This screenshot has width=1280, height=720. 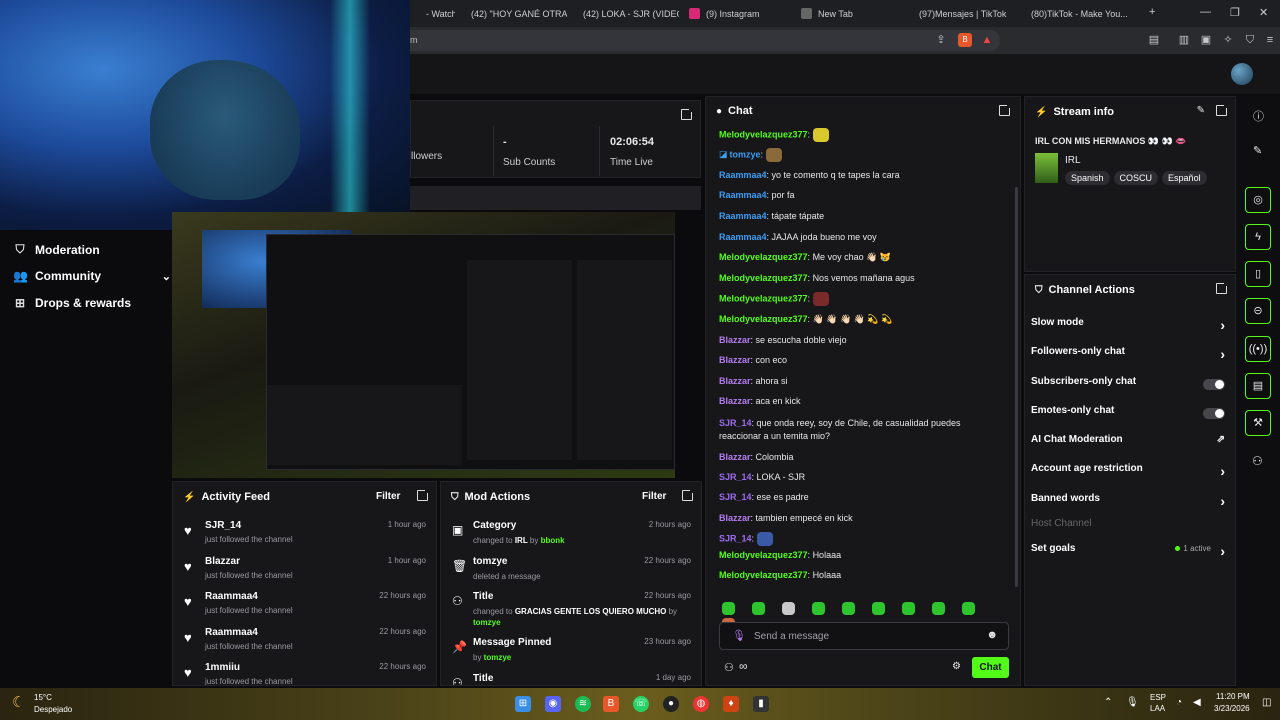 What do you see at coordinates (861, 319) in the screenshot?
I see `chat-message: Melodyvelazquez377: 👋🏻 👋🏻 👋🏻 👋🏻 💫 💫` at bounding box center [861, 319].